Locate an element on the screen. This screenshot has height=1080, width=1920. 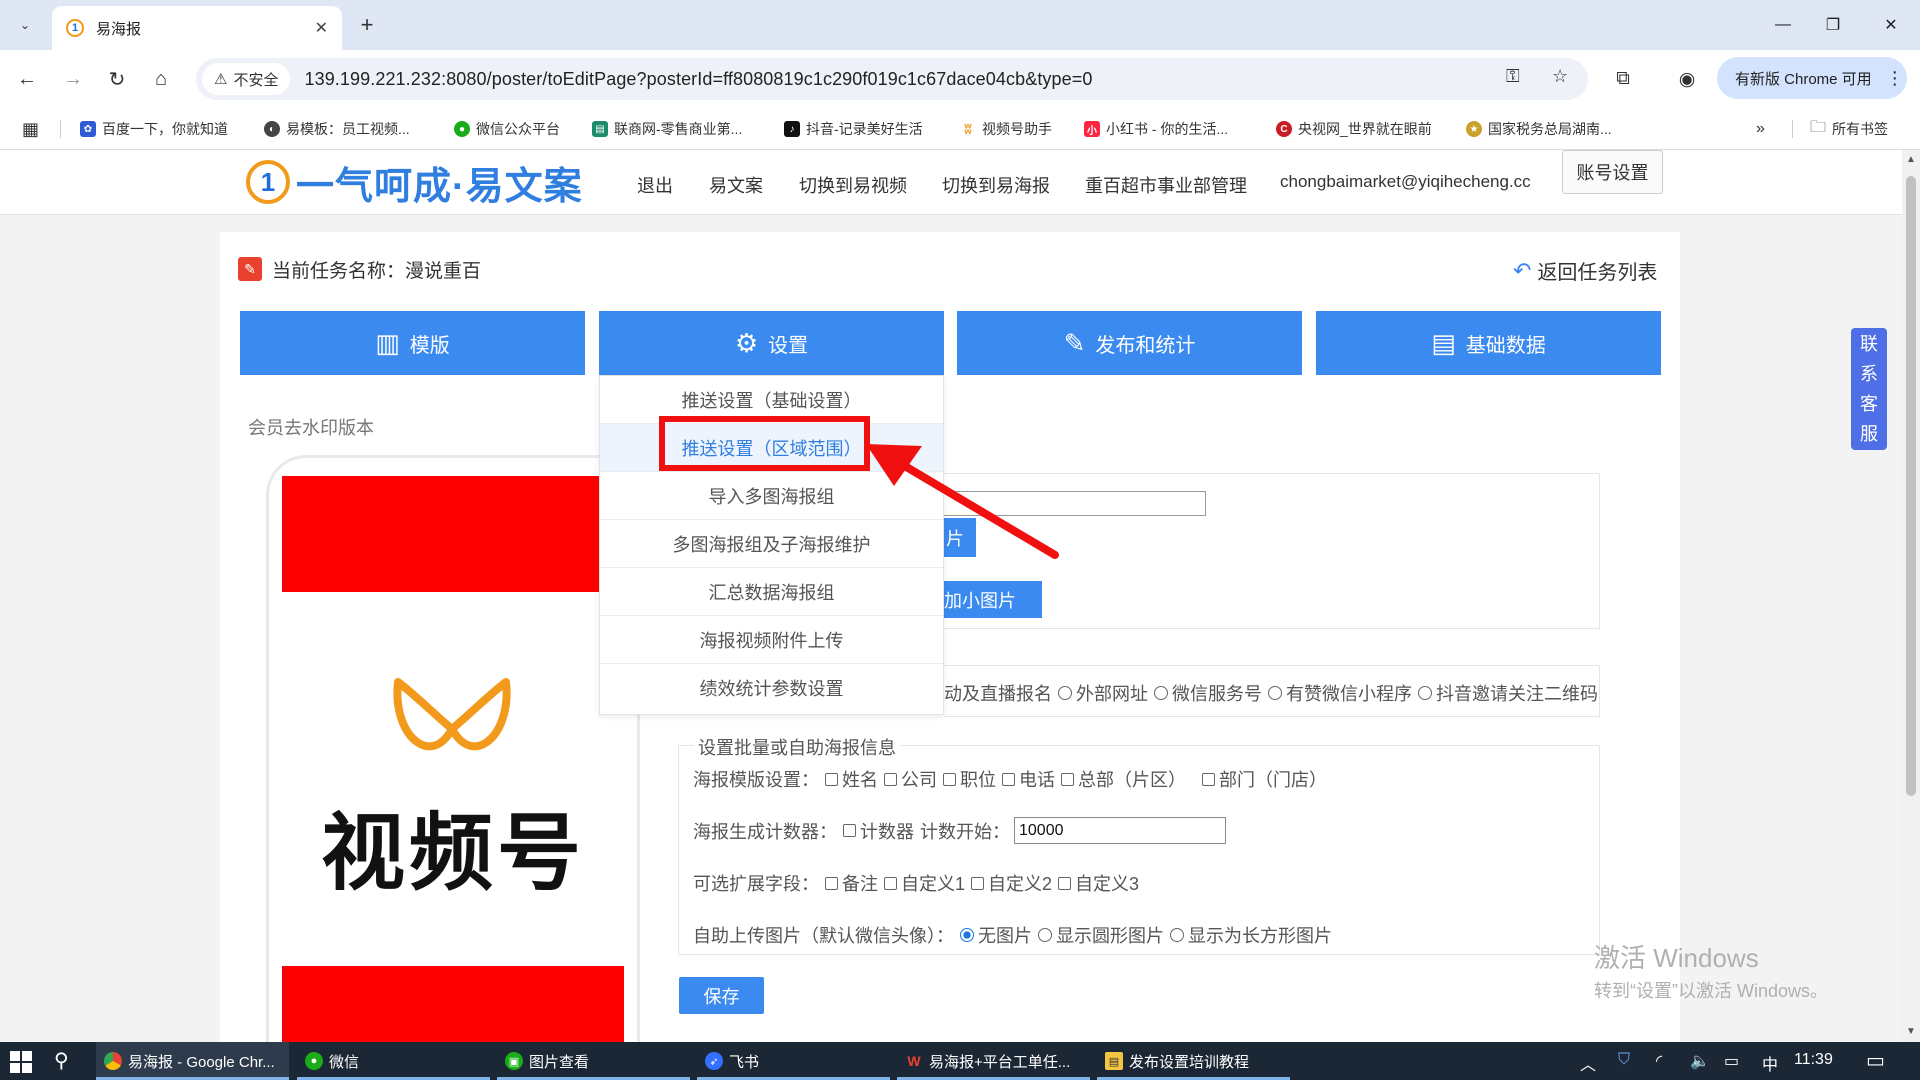
home-icon: ⌂ is located at coordinates (161, 79).